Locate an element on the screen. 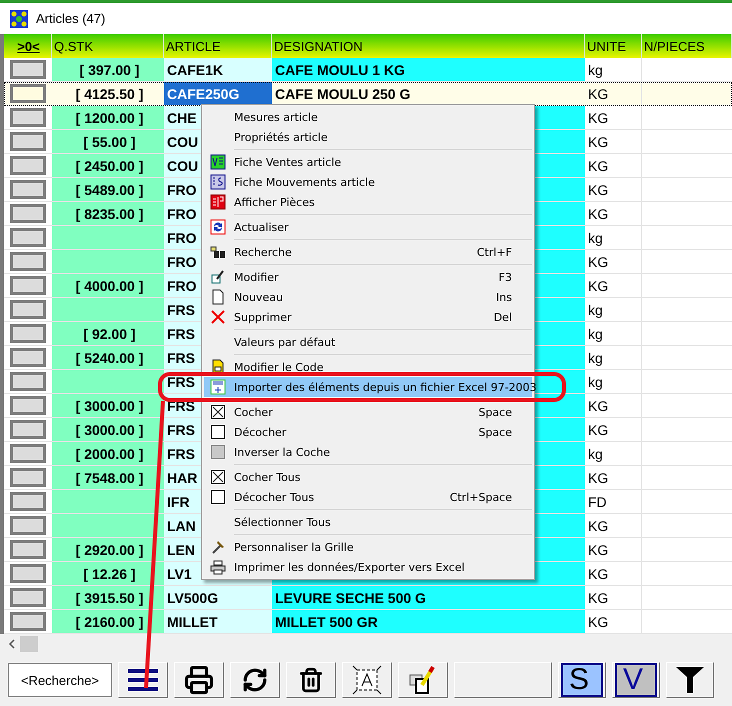  quantity-cell: [ 7548.00 ] is located at coordinates (108, 477).